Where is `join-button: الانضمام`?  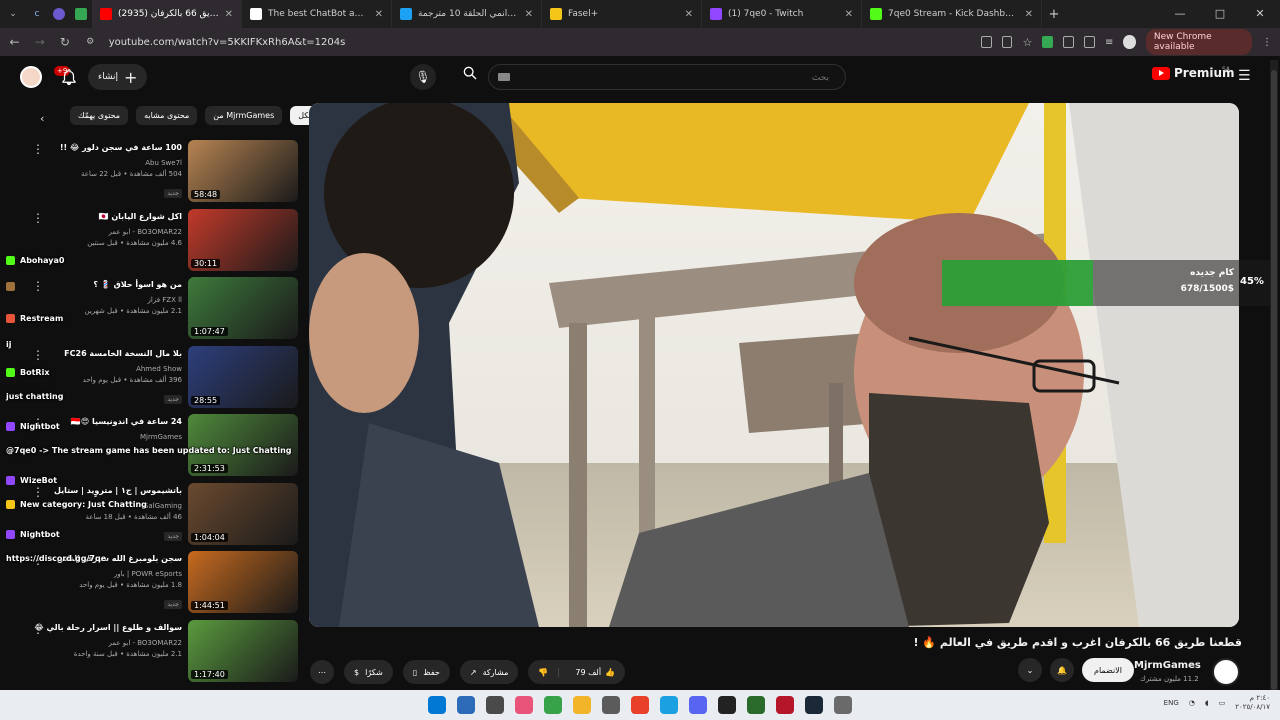 join-button: الانضمام is located at coordinates (1108, 670).